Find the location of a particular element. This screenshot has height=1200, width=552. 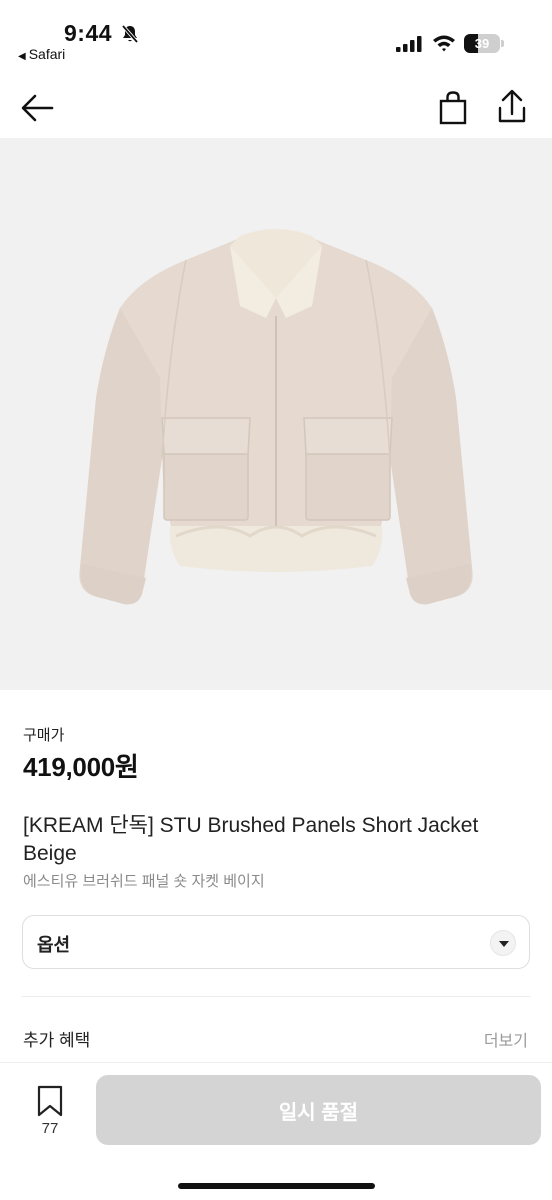

home-indicator is located at coordinates (276, 1186).